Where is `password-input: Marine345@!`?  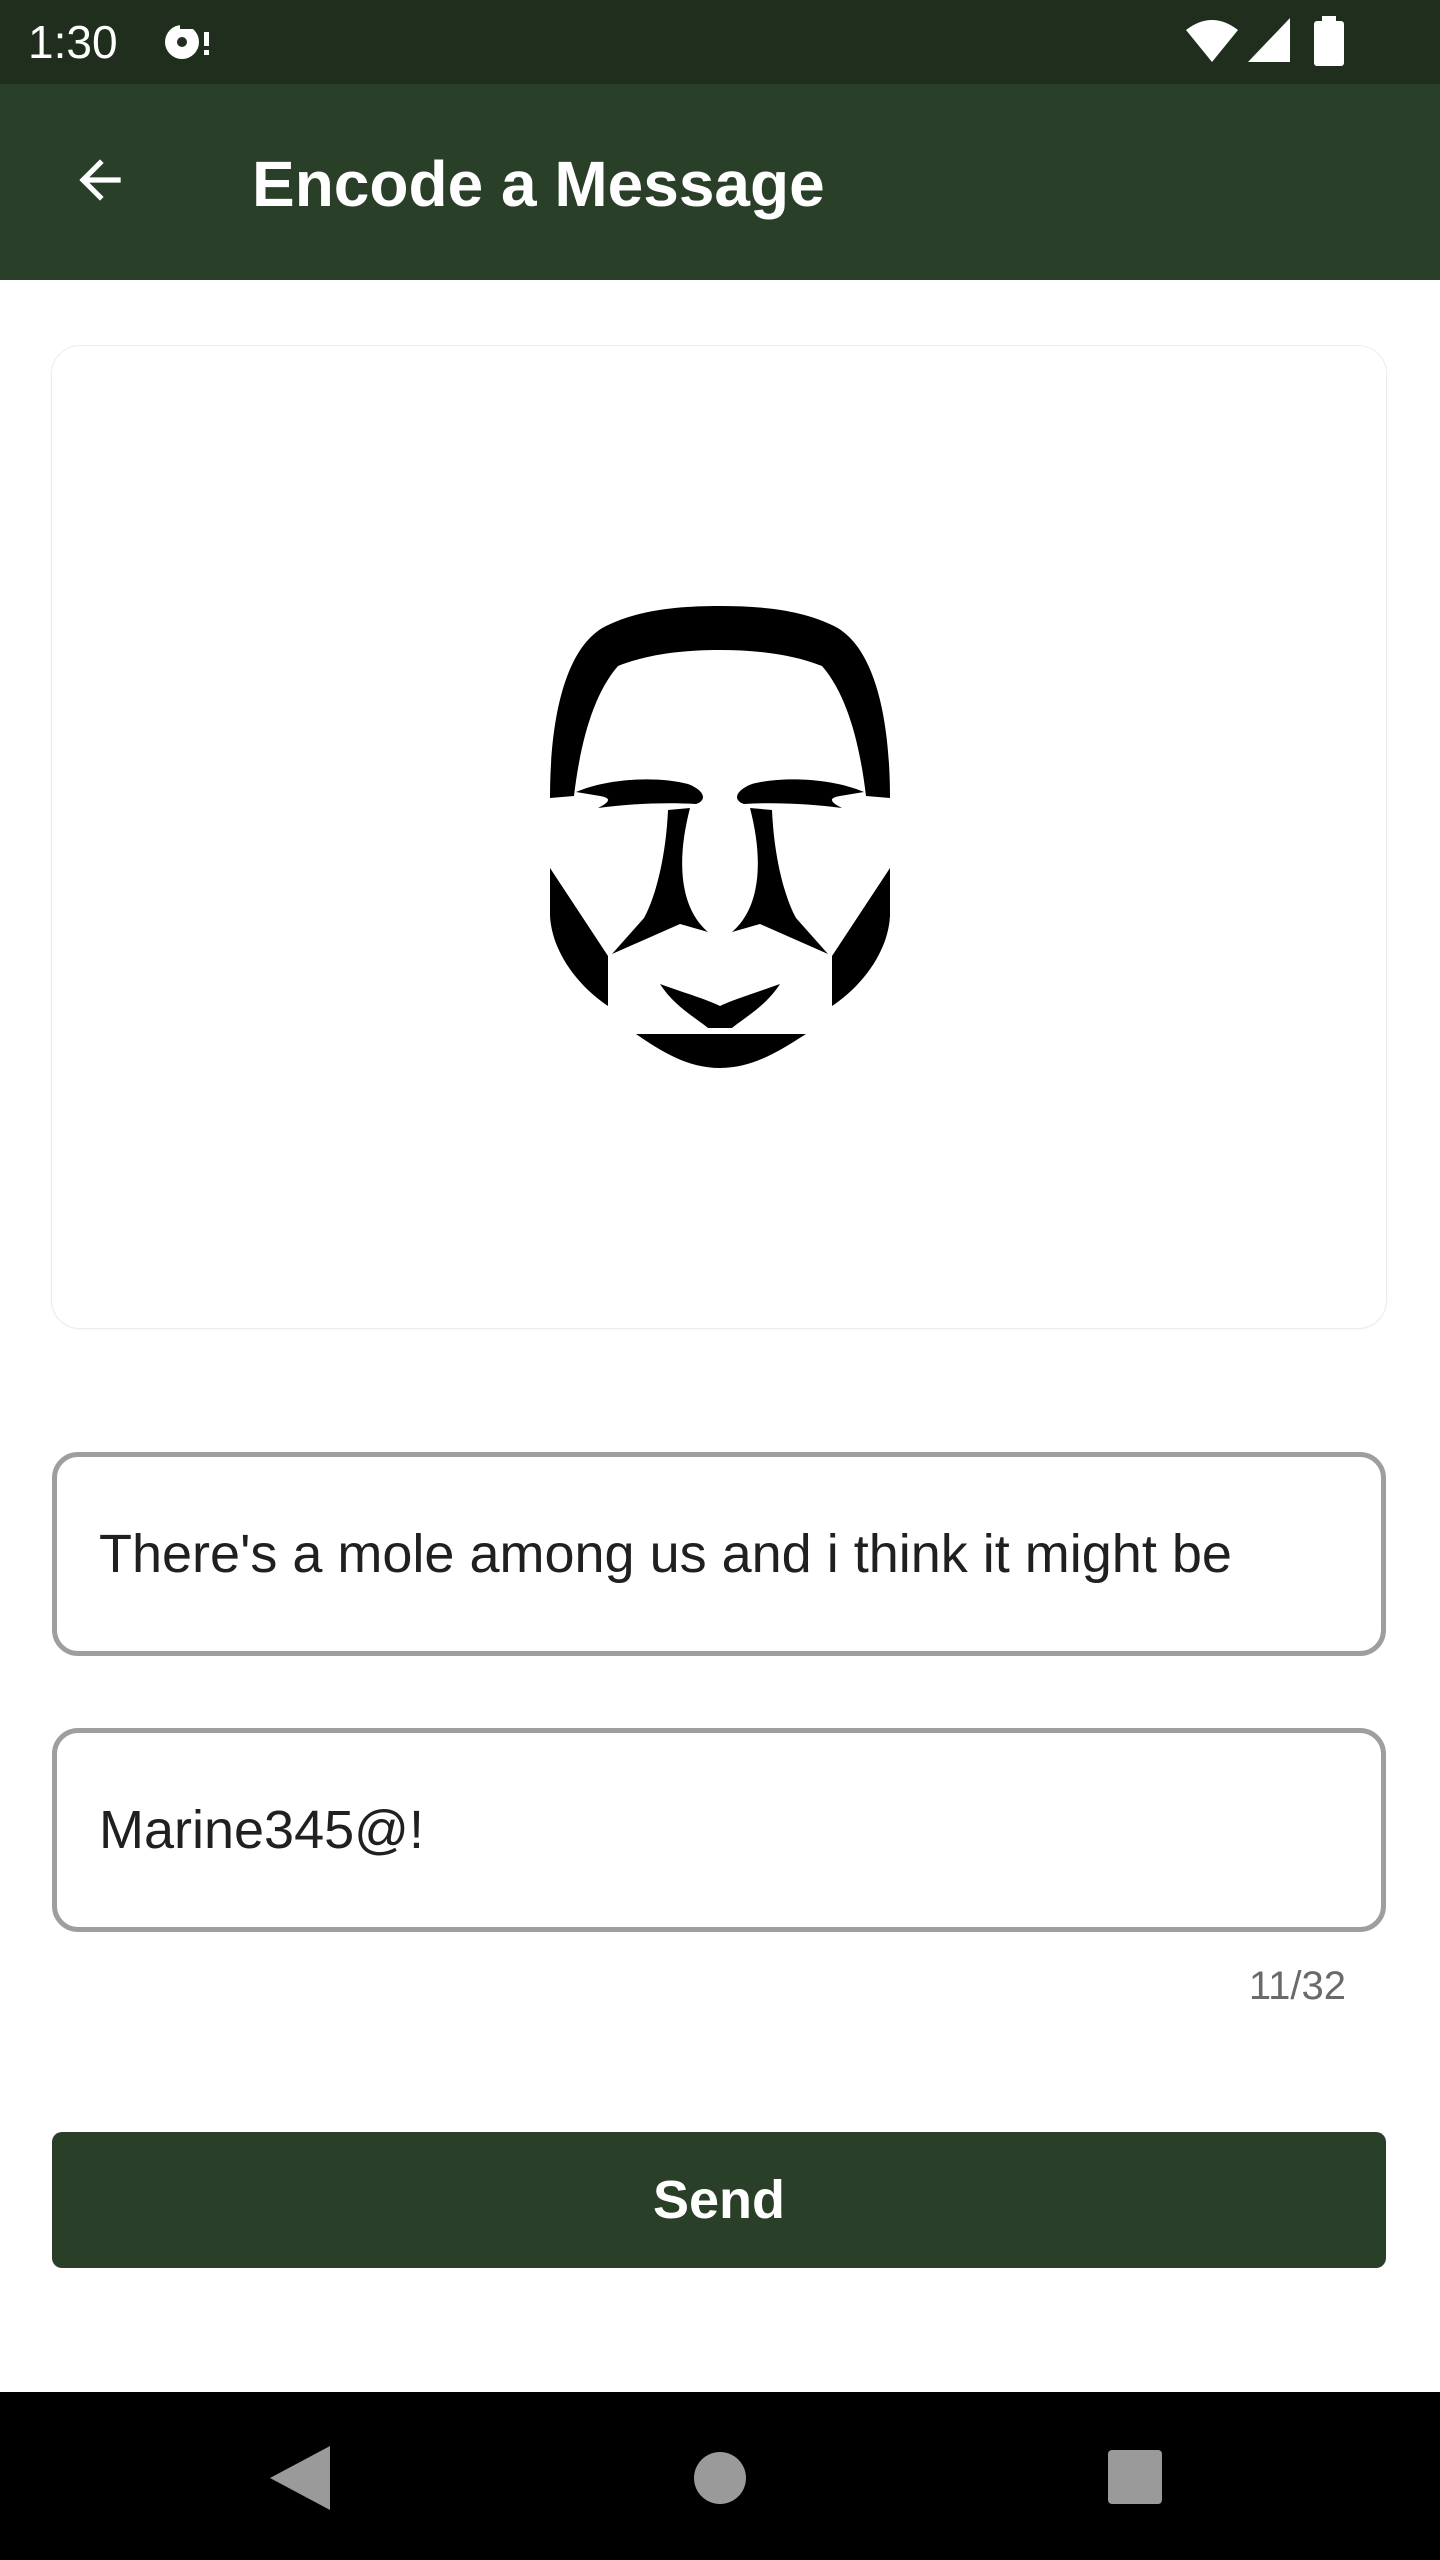 password-input: Marine345@! is located at coordinates (719, 1830).